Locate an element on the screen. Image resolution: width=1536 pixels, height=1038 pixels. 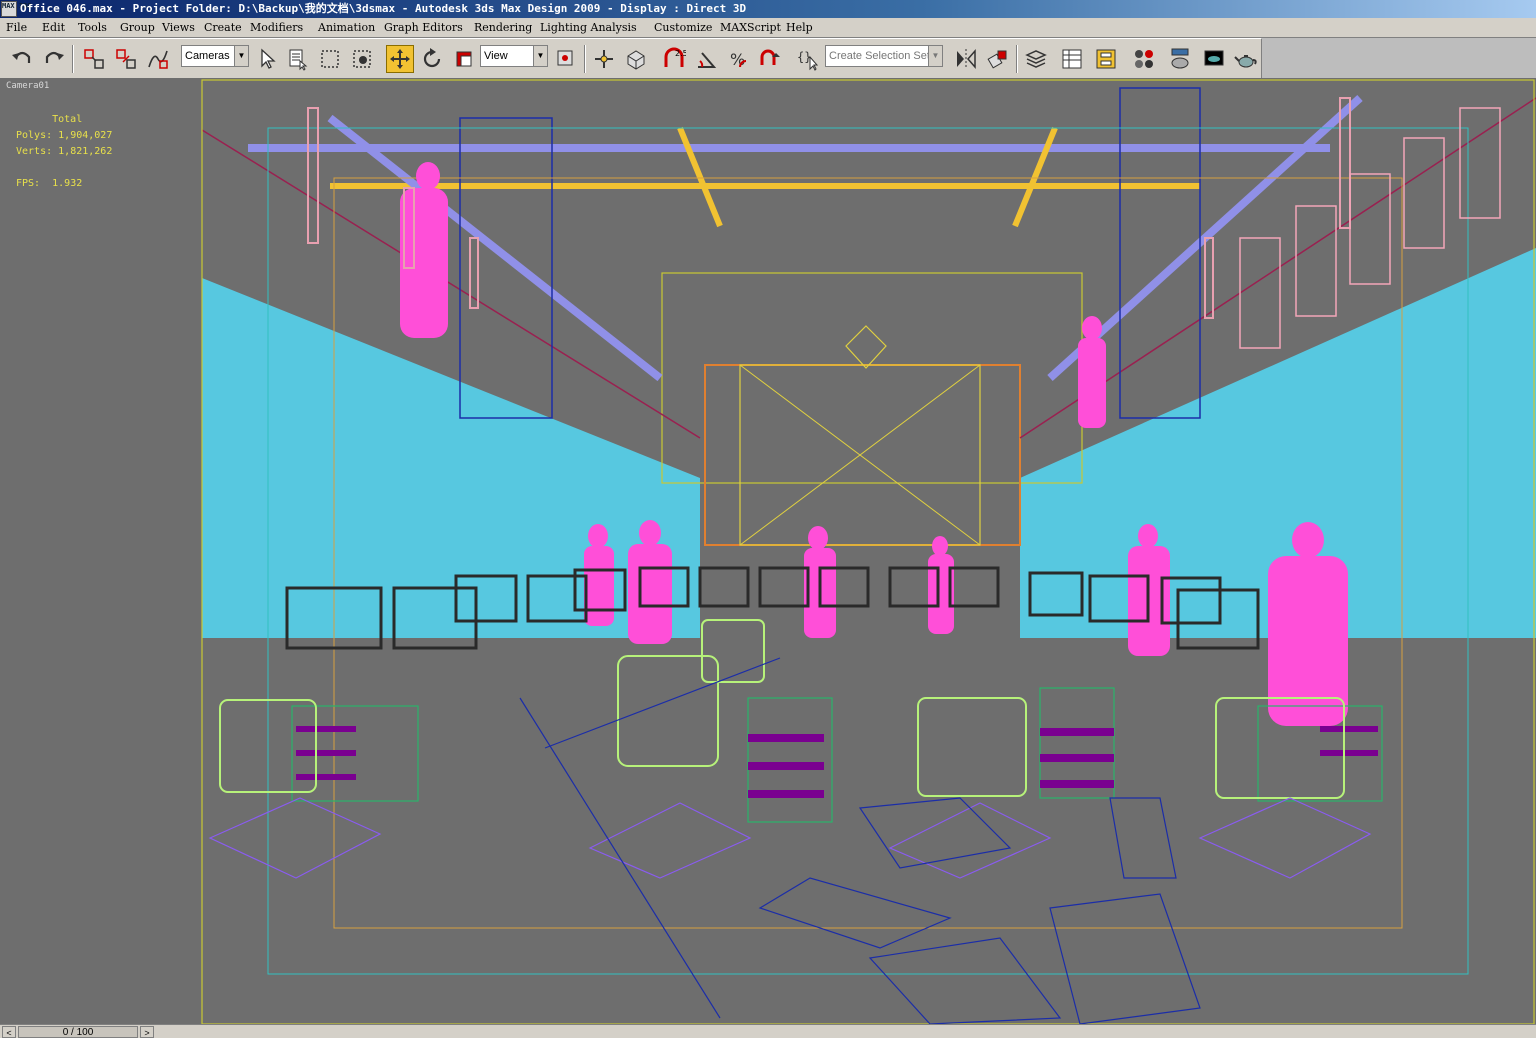
render-setup-icon is located at coordinates (1180, 59).